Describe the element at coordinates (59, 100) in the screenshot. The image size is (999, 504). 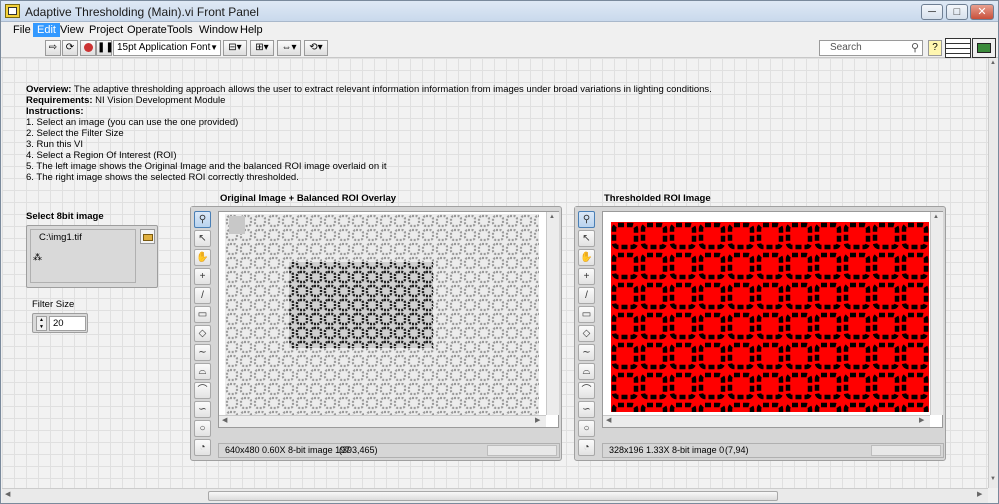
I see `requirements-label: Requirements:` at that location.